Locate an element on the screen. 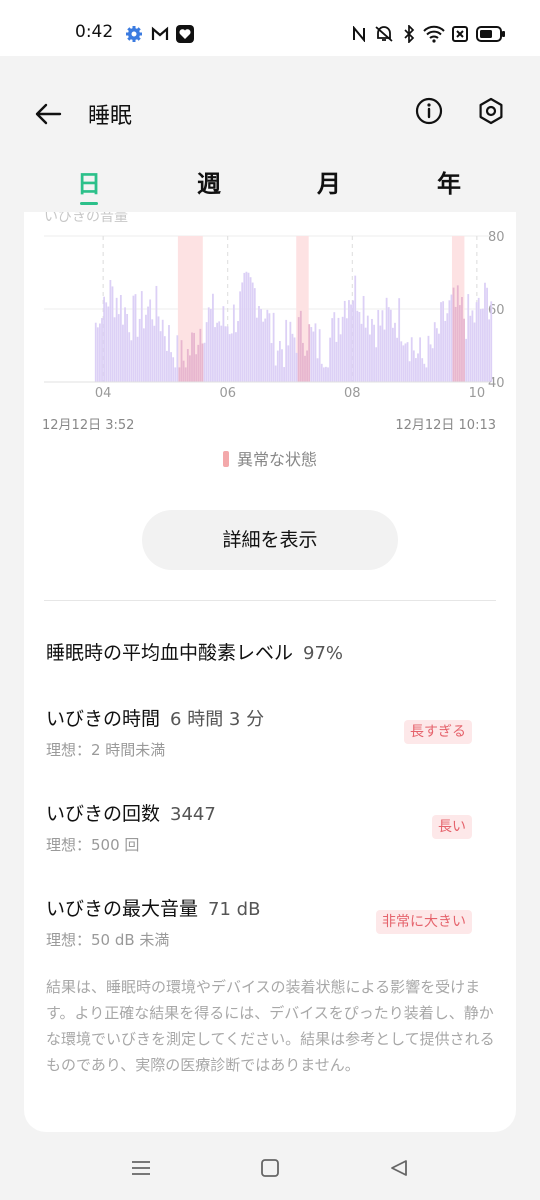 This screenshot has height=1200, width=540. info-icon is located at coordinates (429, 111).